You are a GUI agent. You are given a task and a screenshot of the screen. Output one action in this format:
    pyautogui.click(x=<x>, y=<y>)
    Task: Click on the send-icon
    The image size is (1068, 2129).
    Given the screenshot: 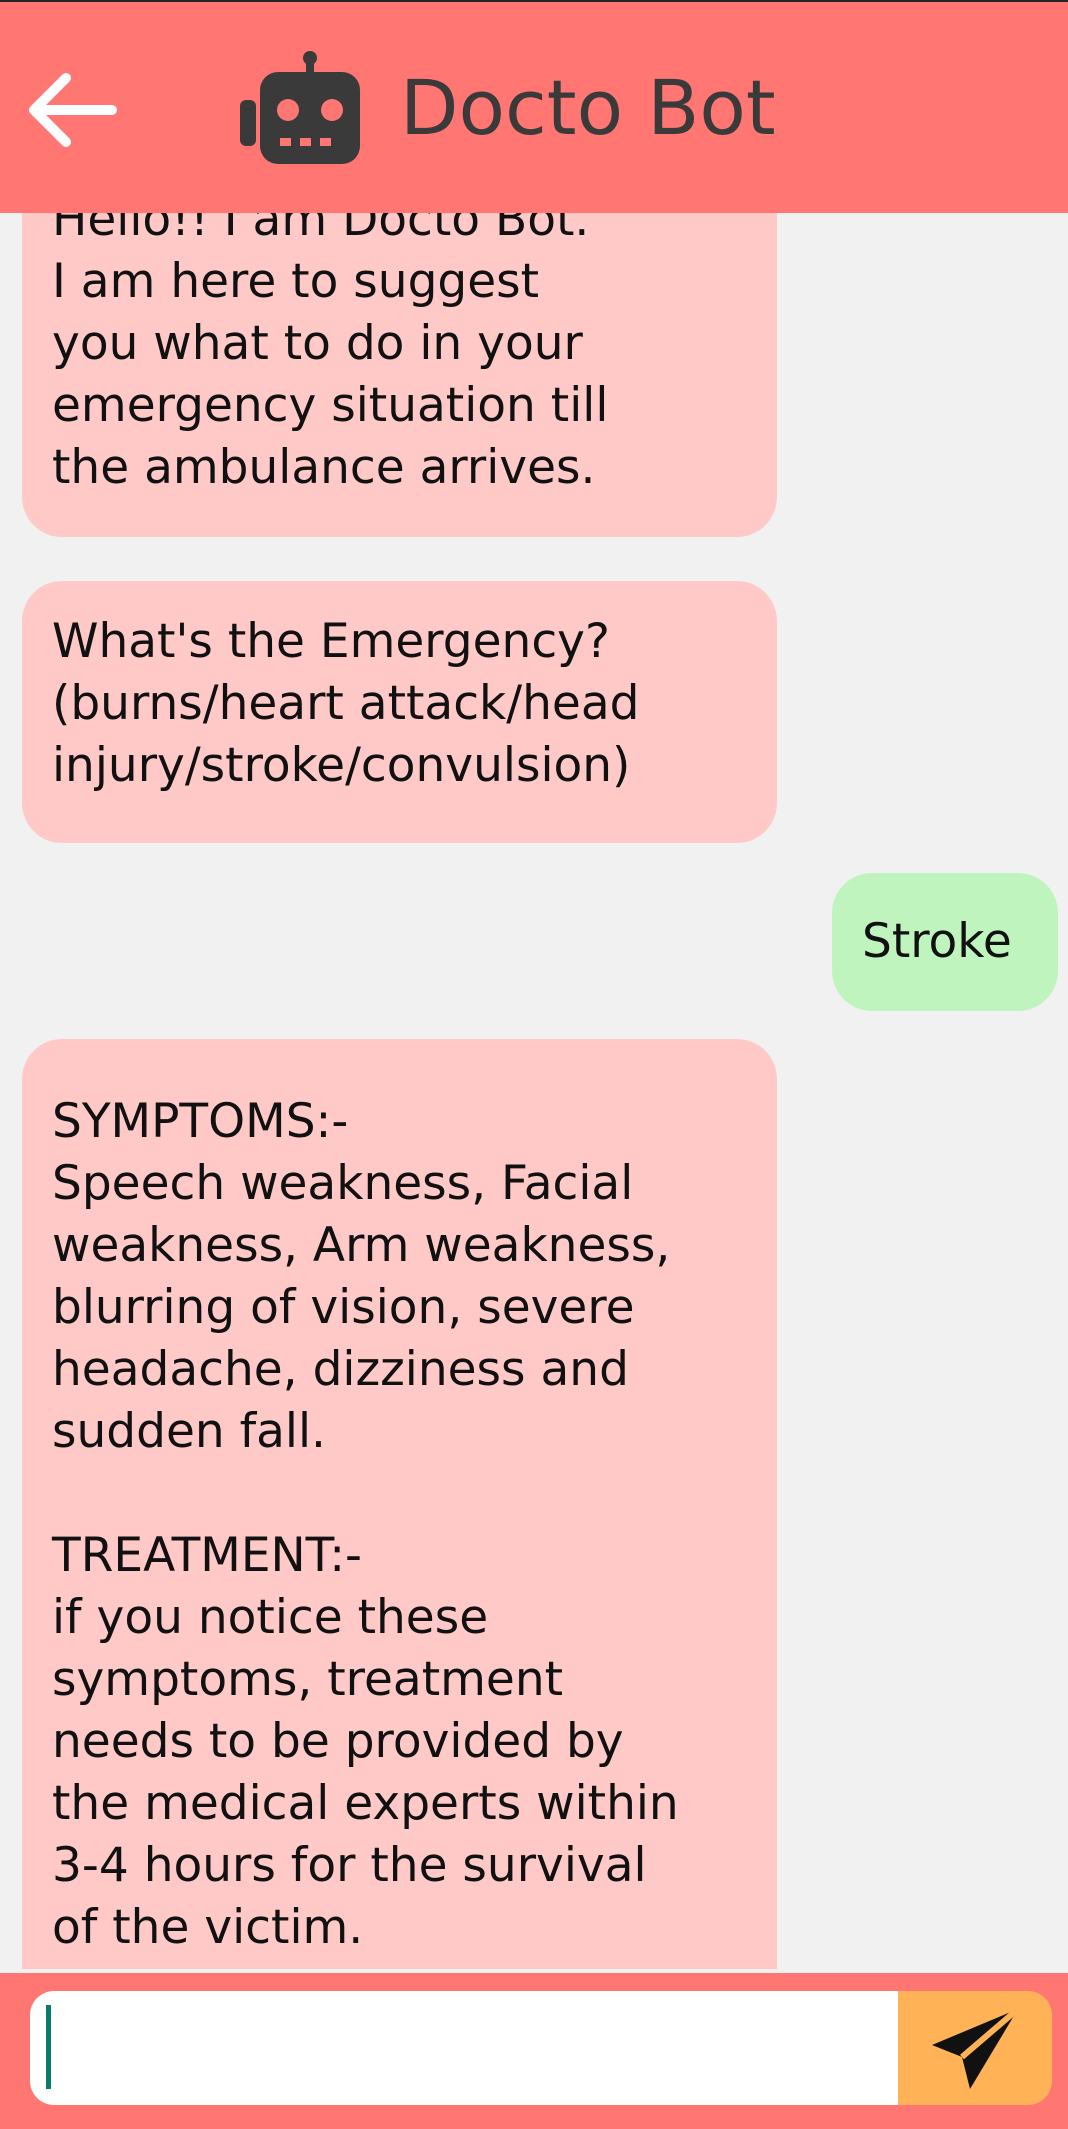 What is the action you would take?
    pyautogui.click(x=976, y=2047)
    